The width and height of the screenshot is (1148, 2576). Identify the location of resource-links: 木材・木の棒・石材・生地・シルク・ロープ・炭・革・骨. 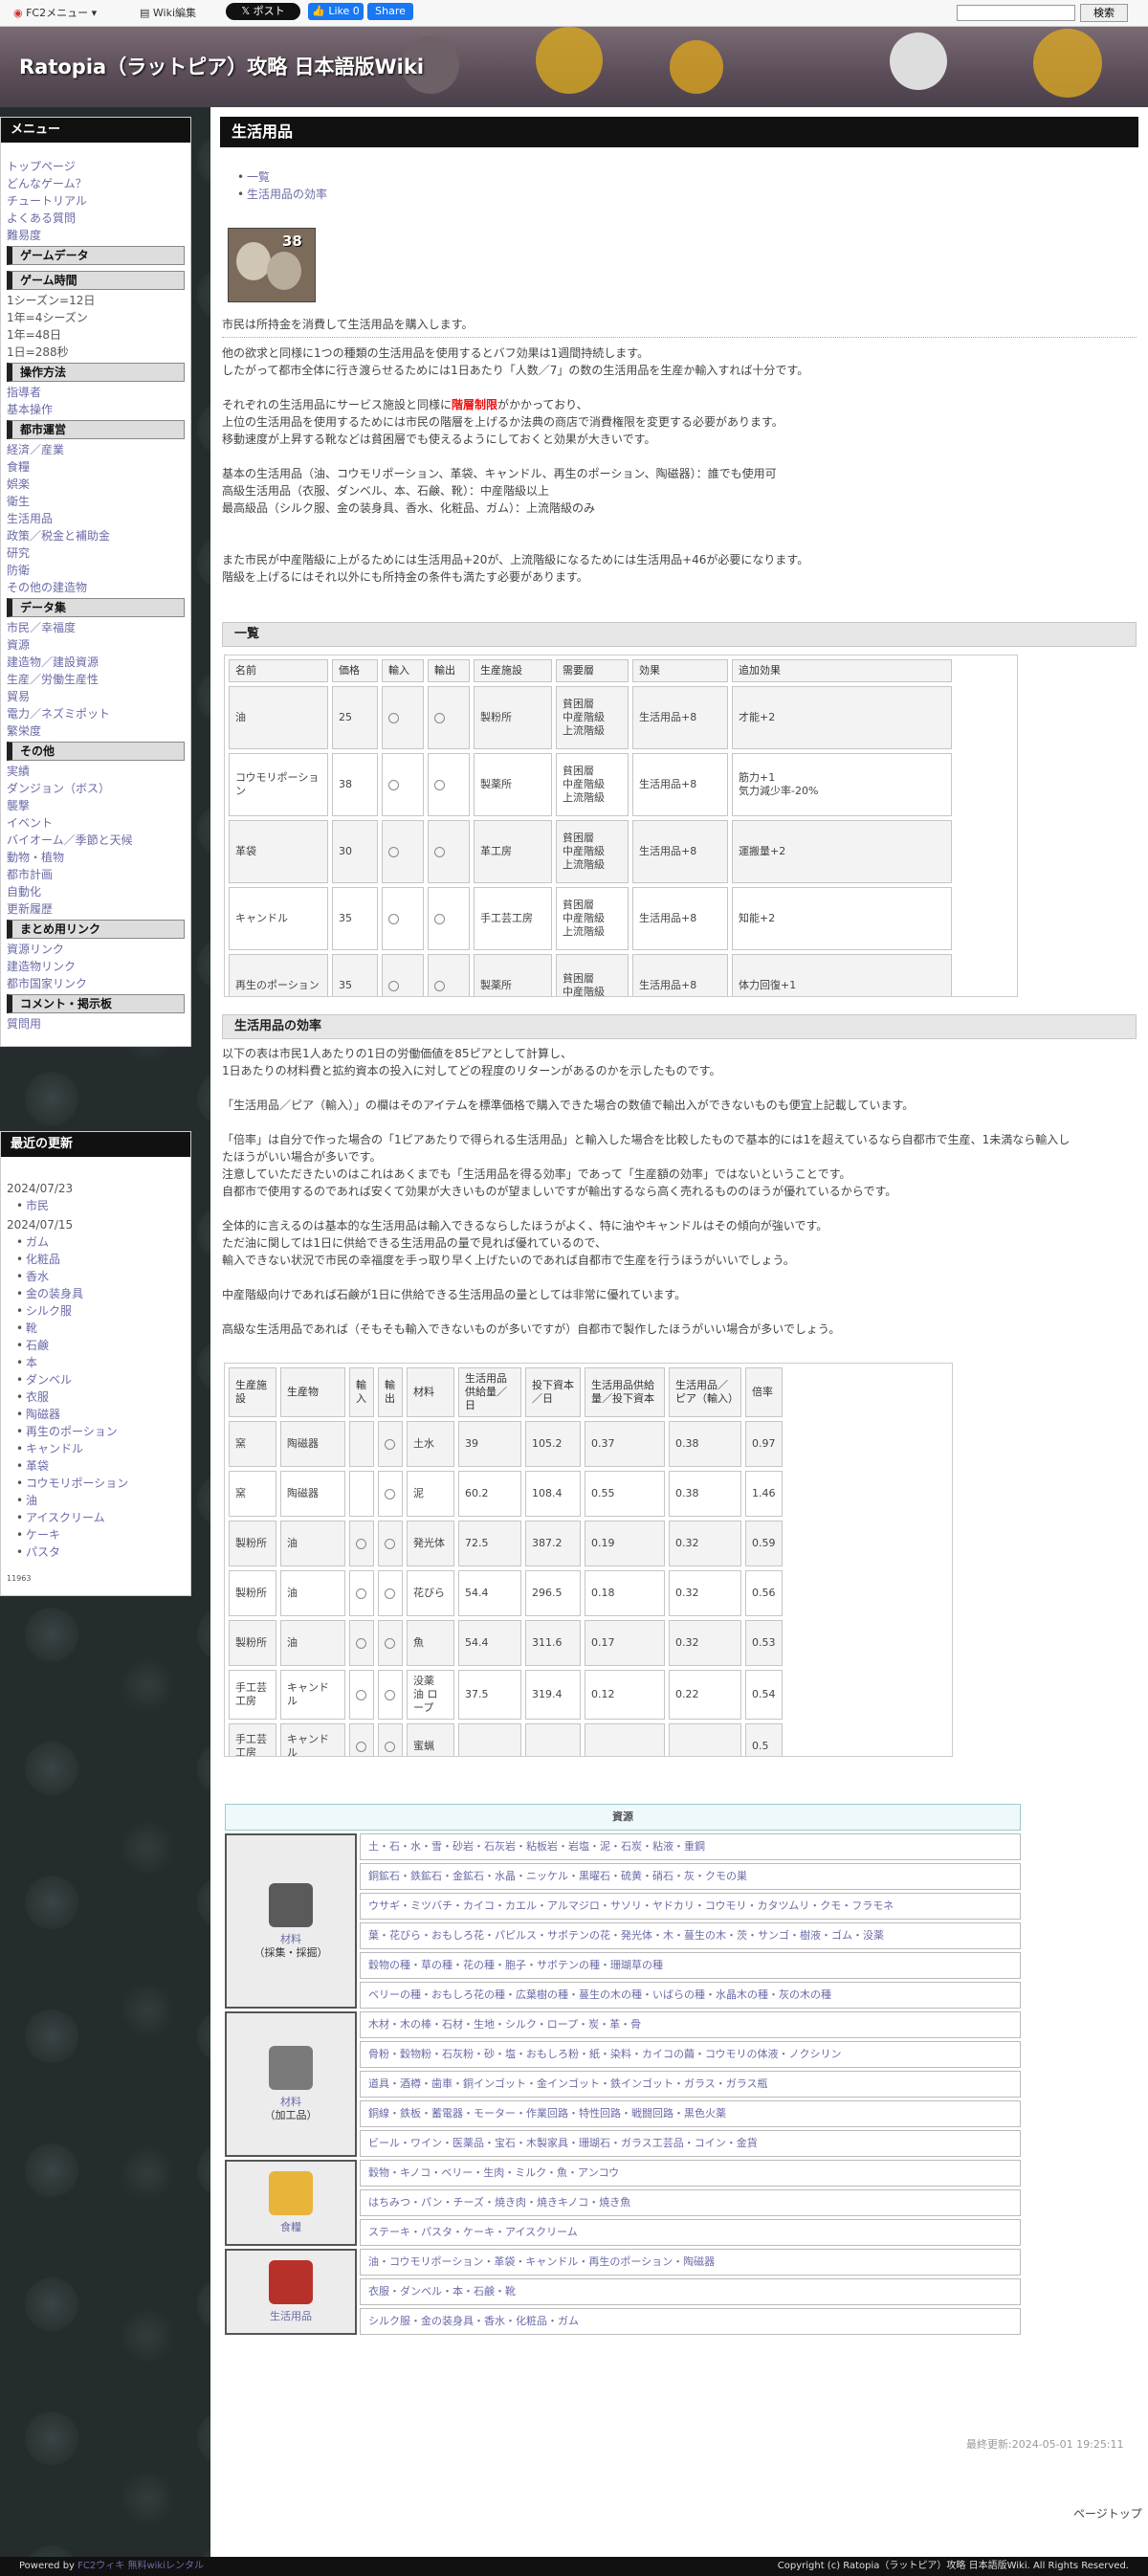
(691, 2024).